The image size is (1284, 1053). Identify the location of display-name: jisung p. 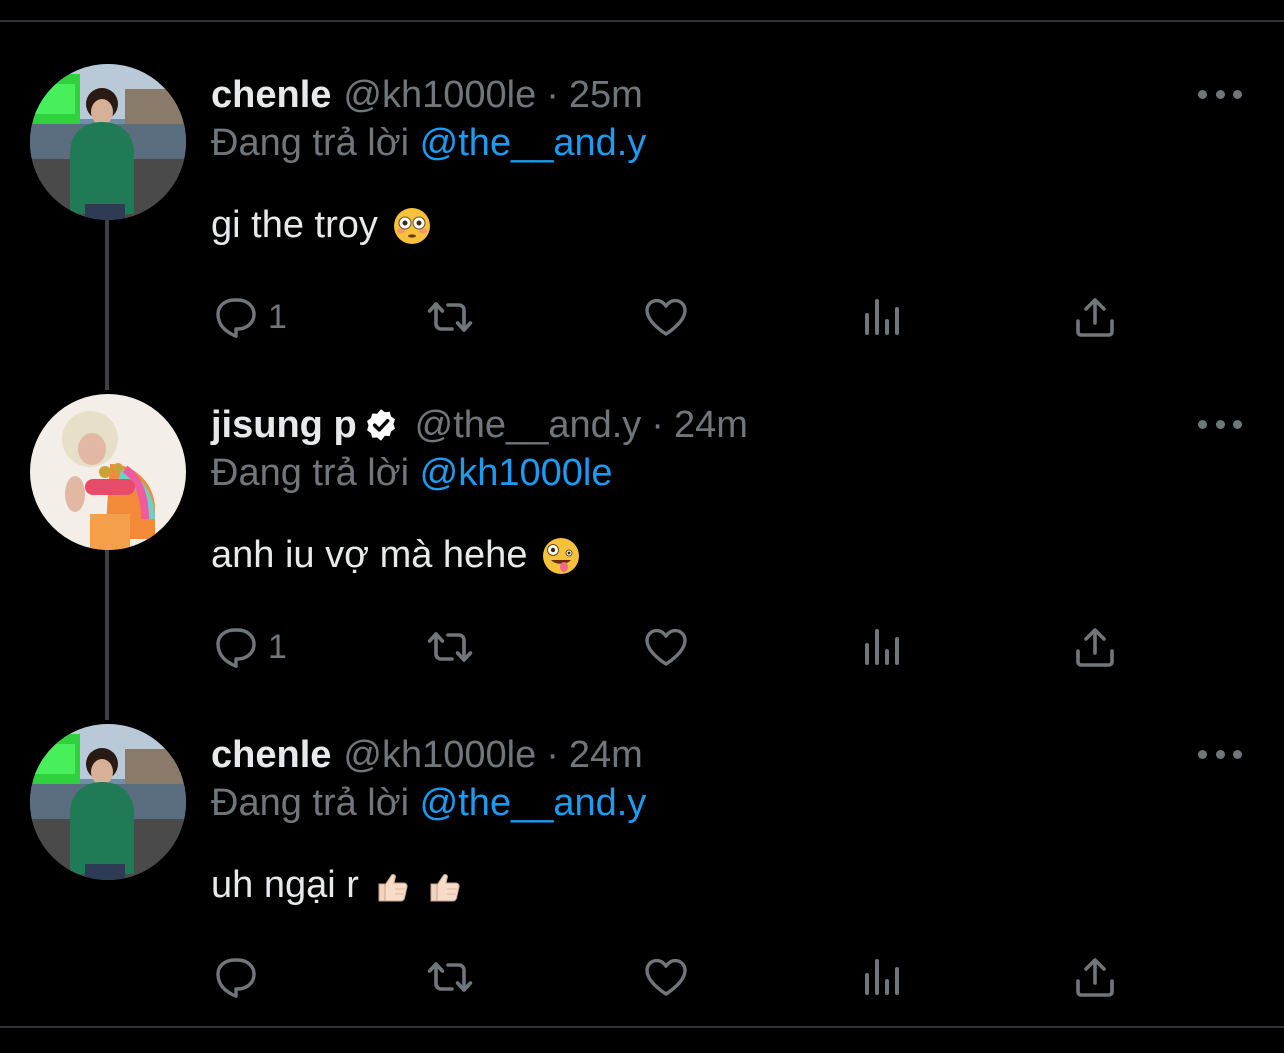
(284, 425).